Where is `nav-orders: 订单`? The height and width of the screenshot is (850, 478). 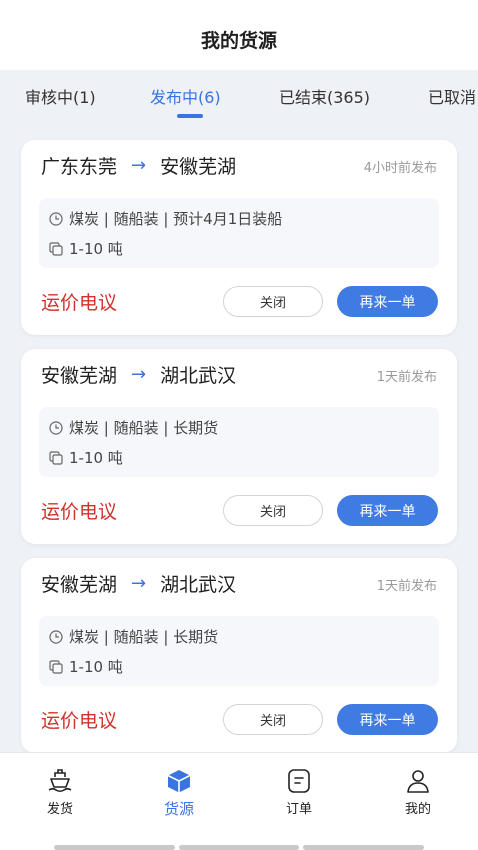
nav-orders: 订单 is located at coordinates (299, 792).